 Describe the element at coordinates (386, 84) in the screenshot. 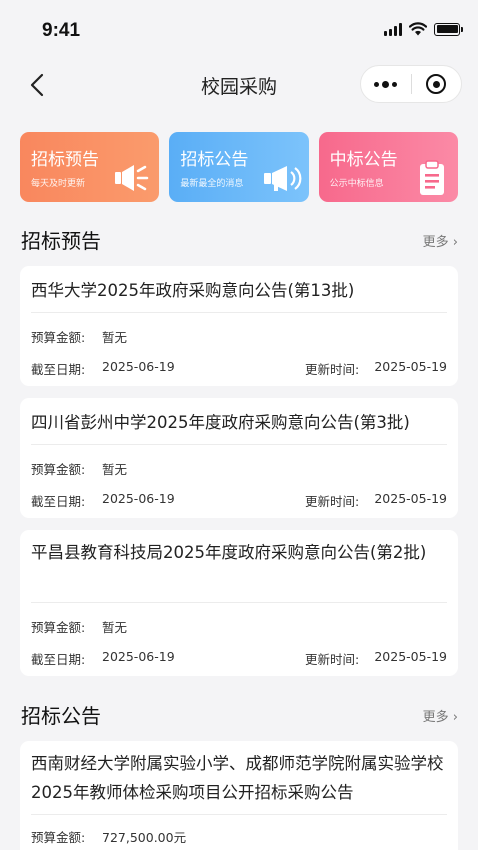

I see `more-menu-button` at that location.